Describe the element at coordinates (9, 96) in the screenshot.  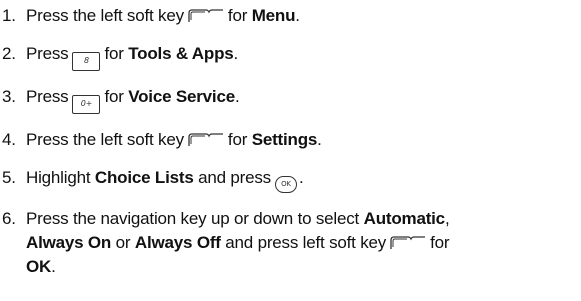
I see `step-number: 3.` at that location.